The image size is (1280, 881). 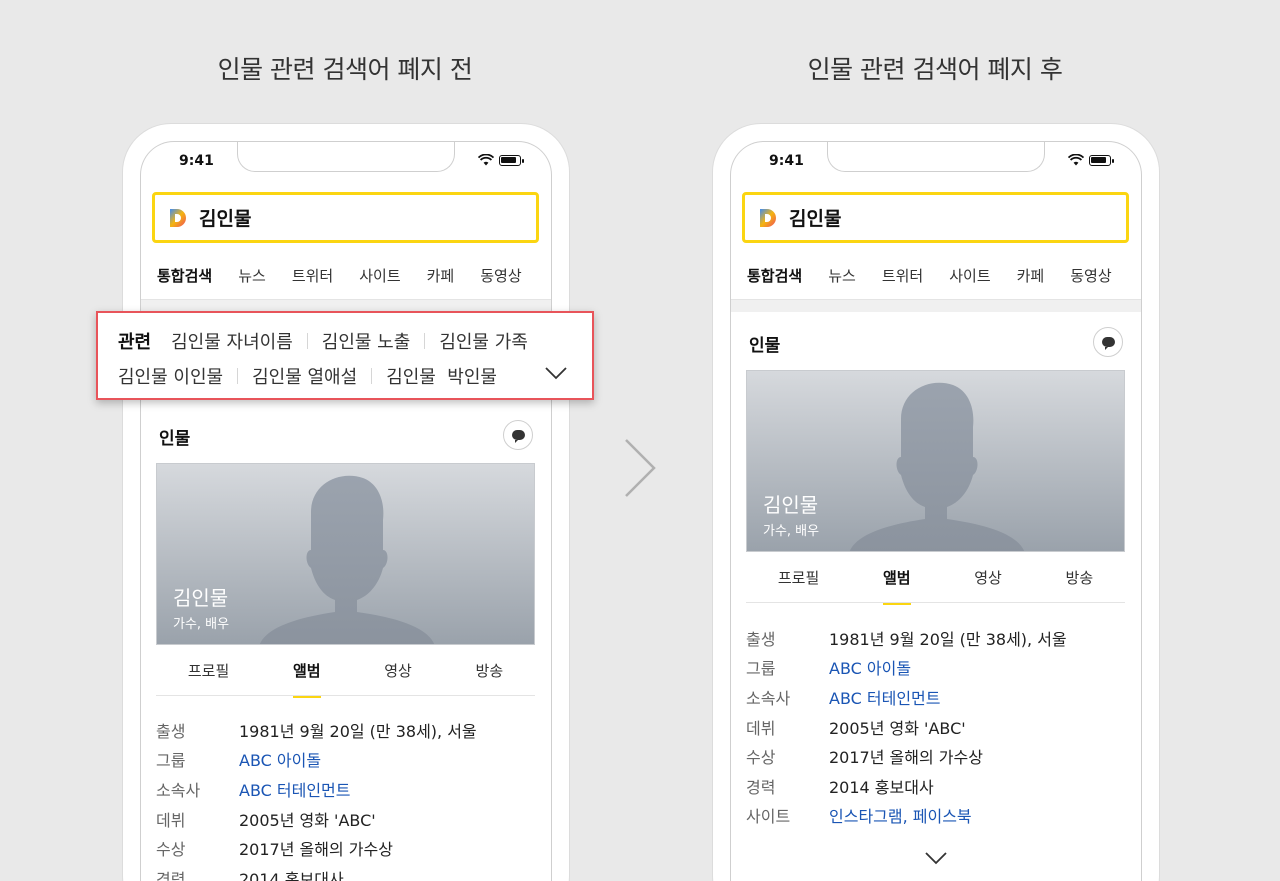 I want to click on caption-before: 인물 관련 검색어 폐지 전, so click(x=345, y=69).